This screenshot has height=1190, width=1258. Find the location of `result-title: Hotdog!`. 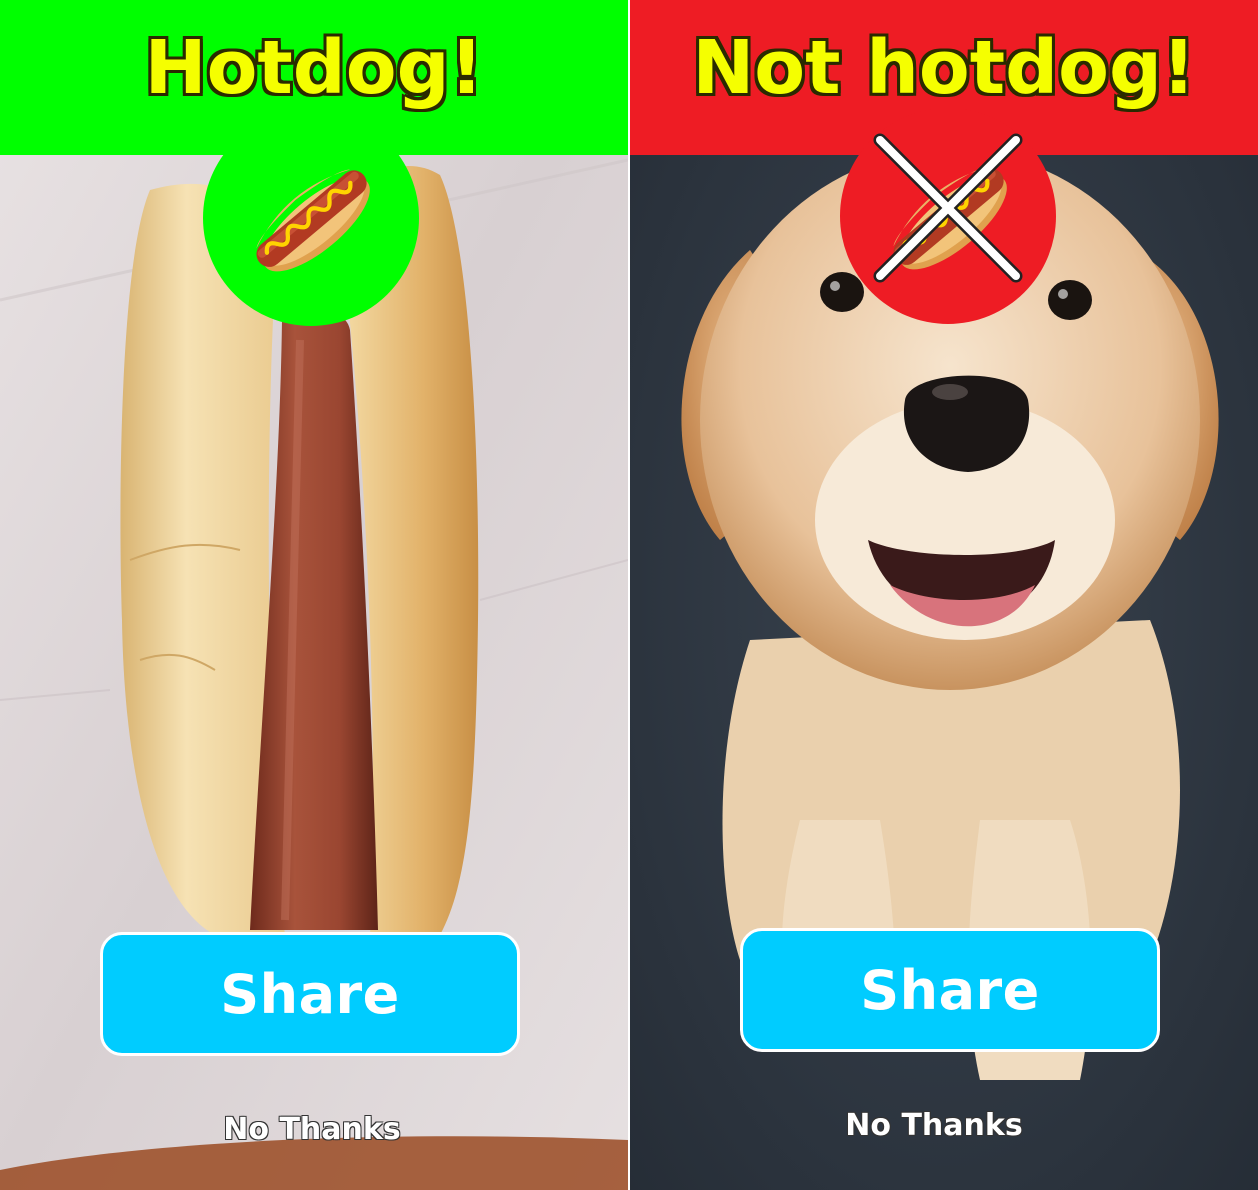

result-title: Hotdog! is located at coordinates (314, 67).